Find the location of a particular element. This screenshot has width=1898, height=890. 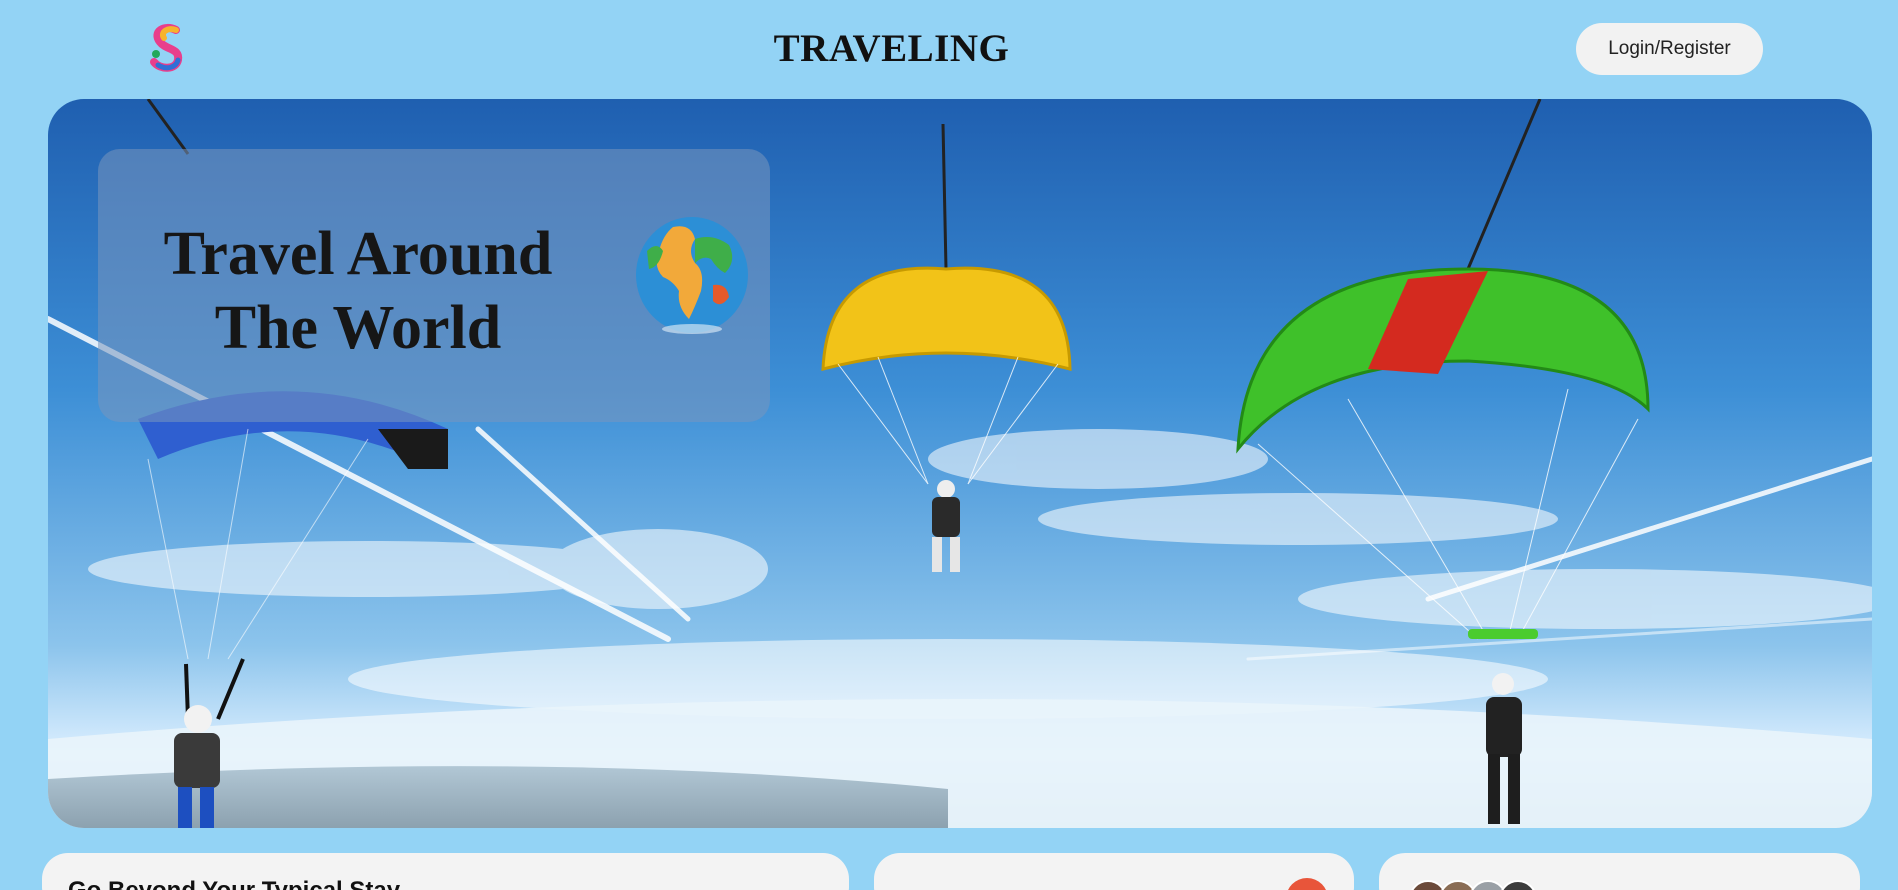

site-title: TRAVELING is located at coordinates (891, 48).